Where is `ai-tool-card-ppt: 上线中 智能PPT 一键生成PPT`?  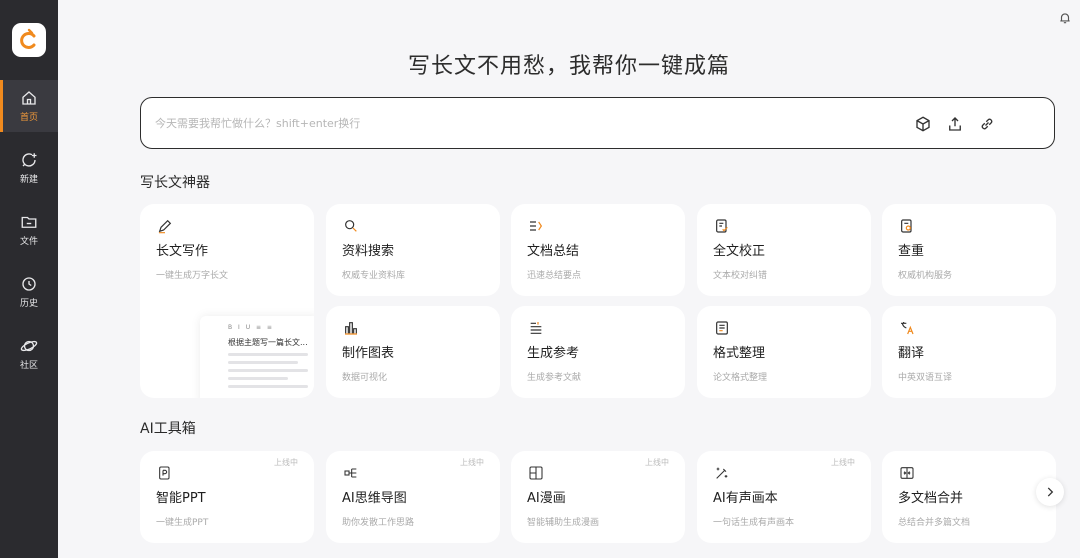
ai-tool-card-ppt: 上线中 智能PPT 一键生成PPT is located at coordinates (227, 497).